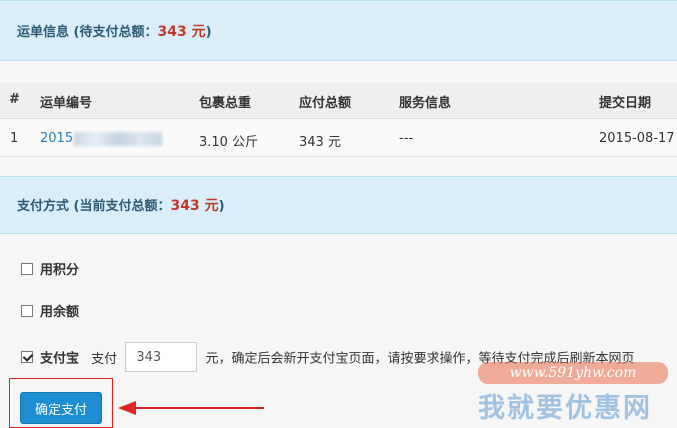  I want to click on col-waybill-header: 运单编号, so click(66, 103).